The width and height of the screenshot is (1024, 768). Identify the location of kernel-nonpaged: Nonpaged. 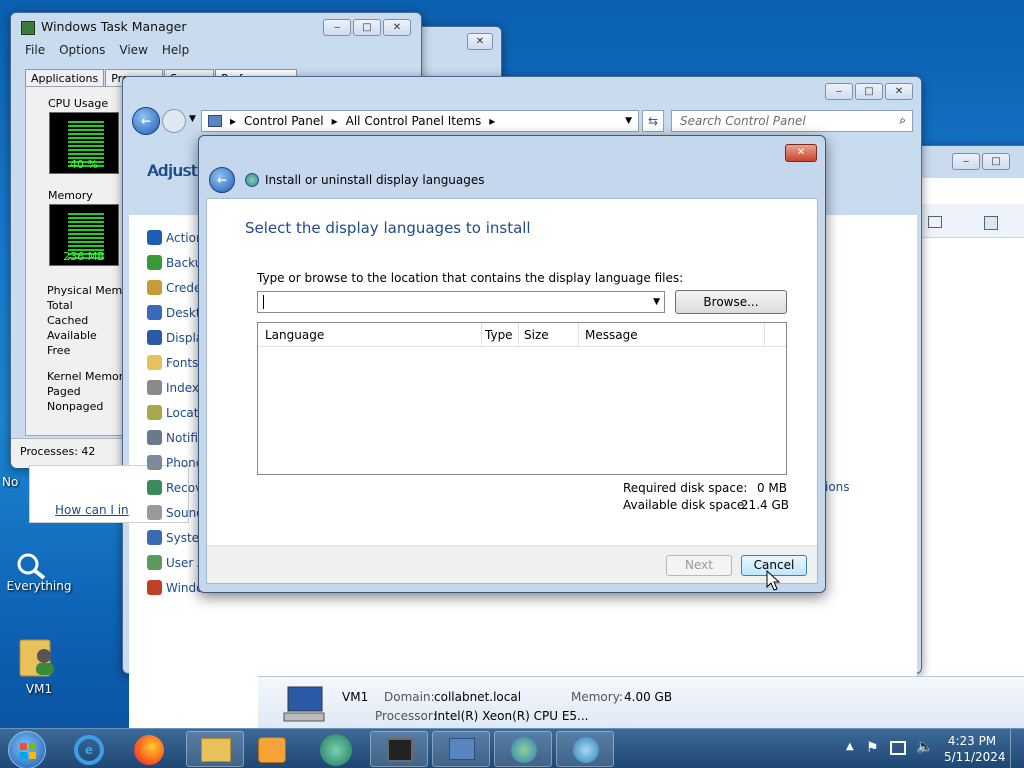
(75, 406).